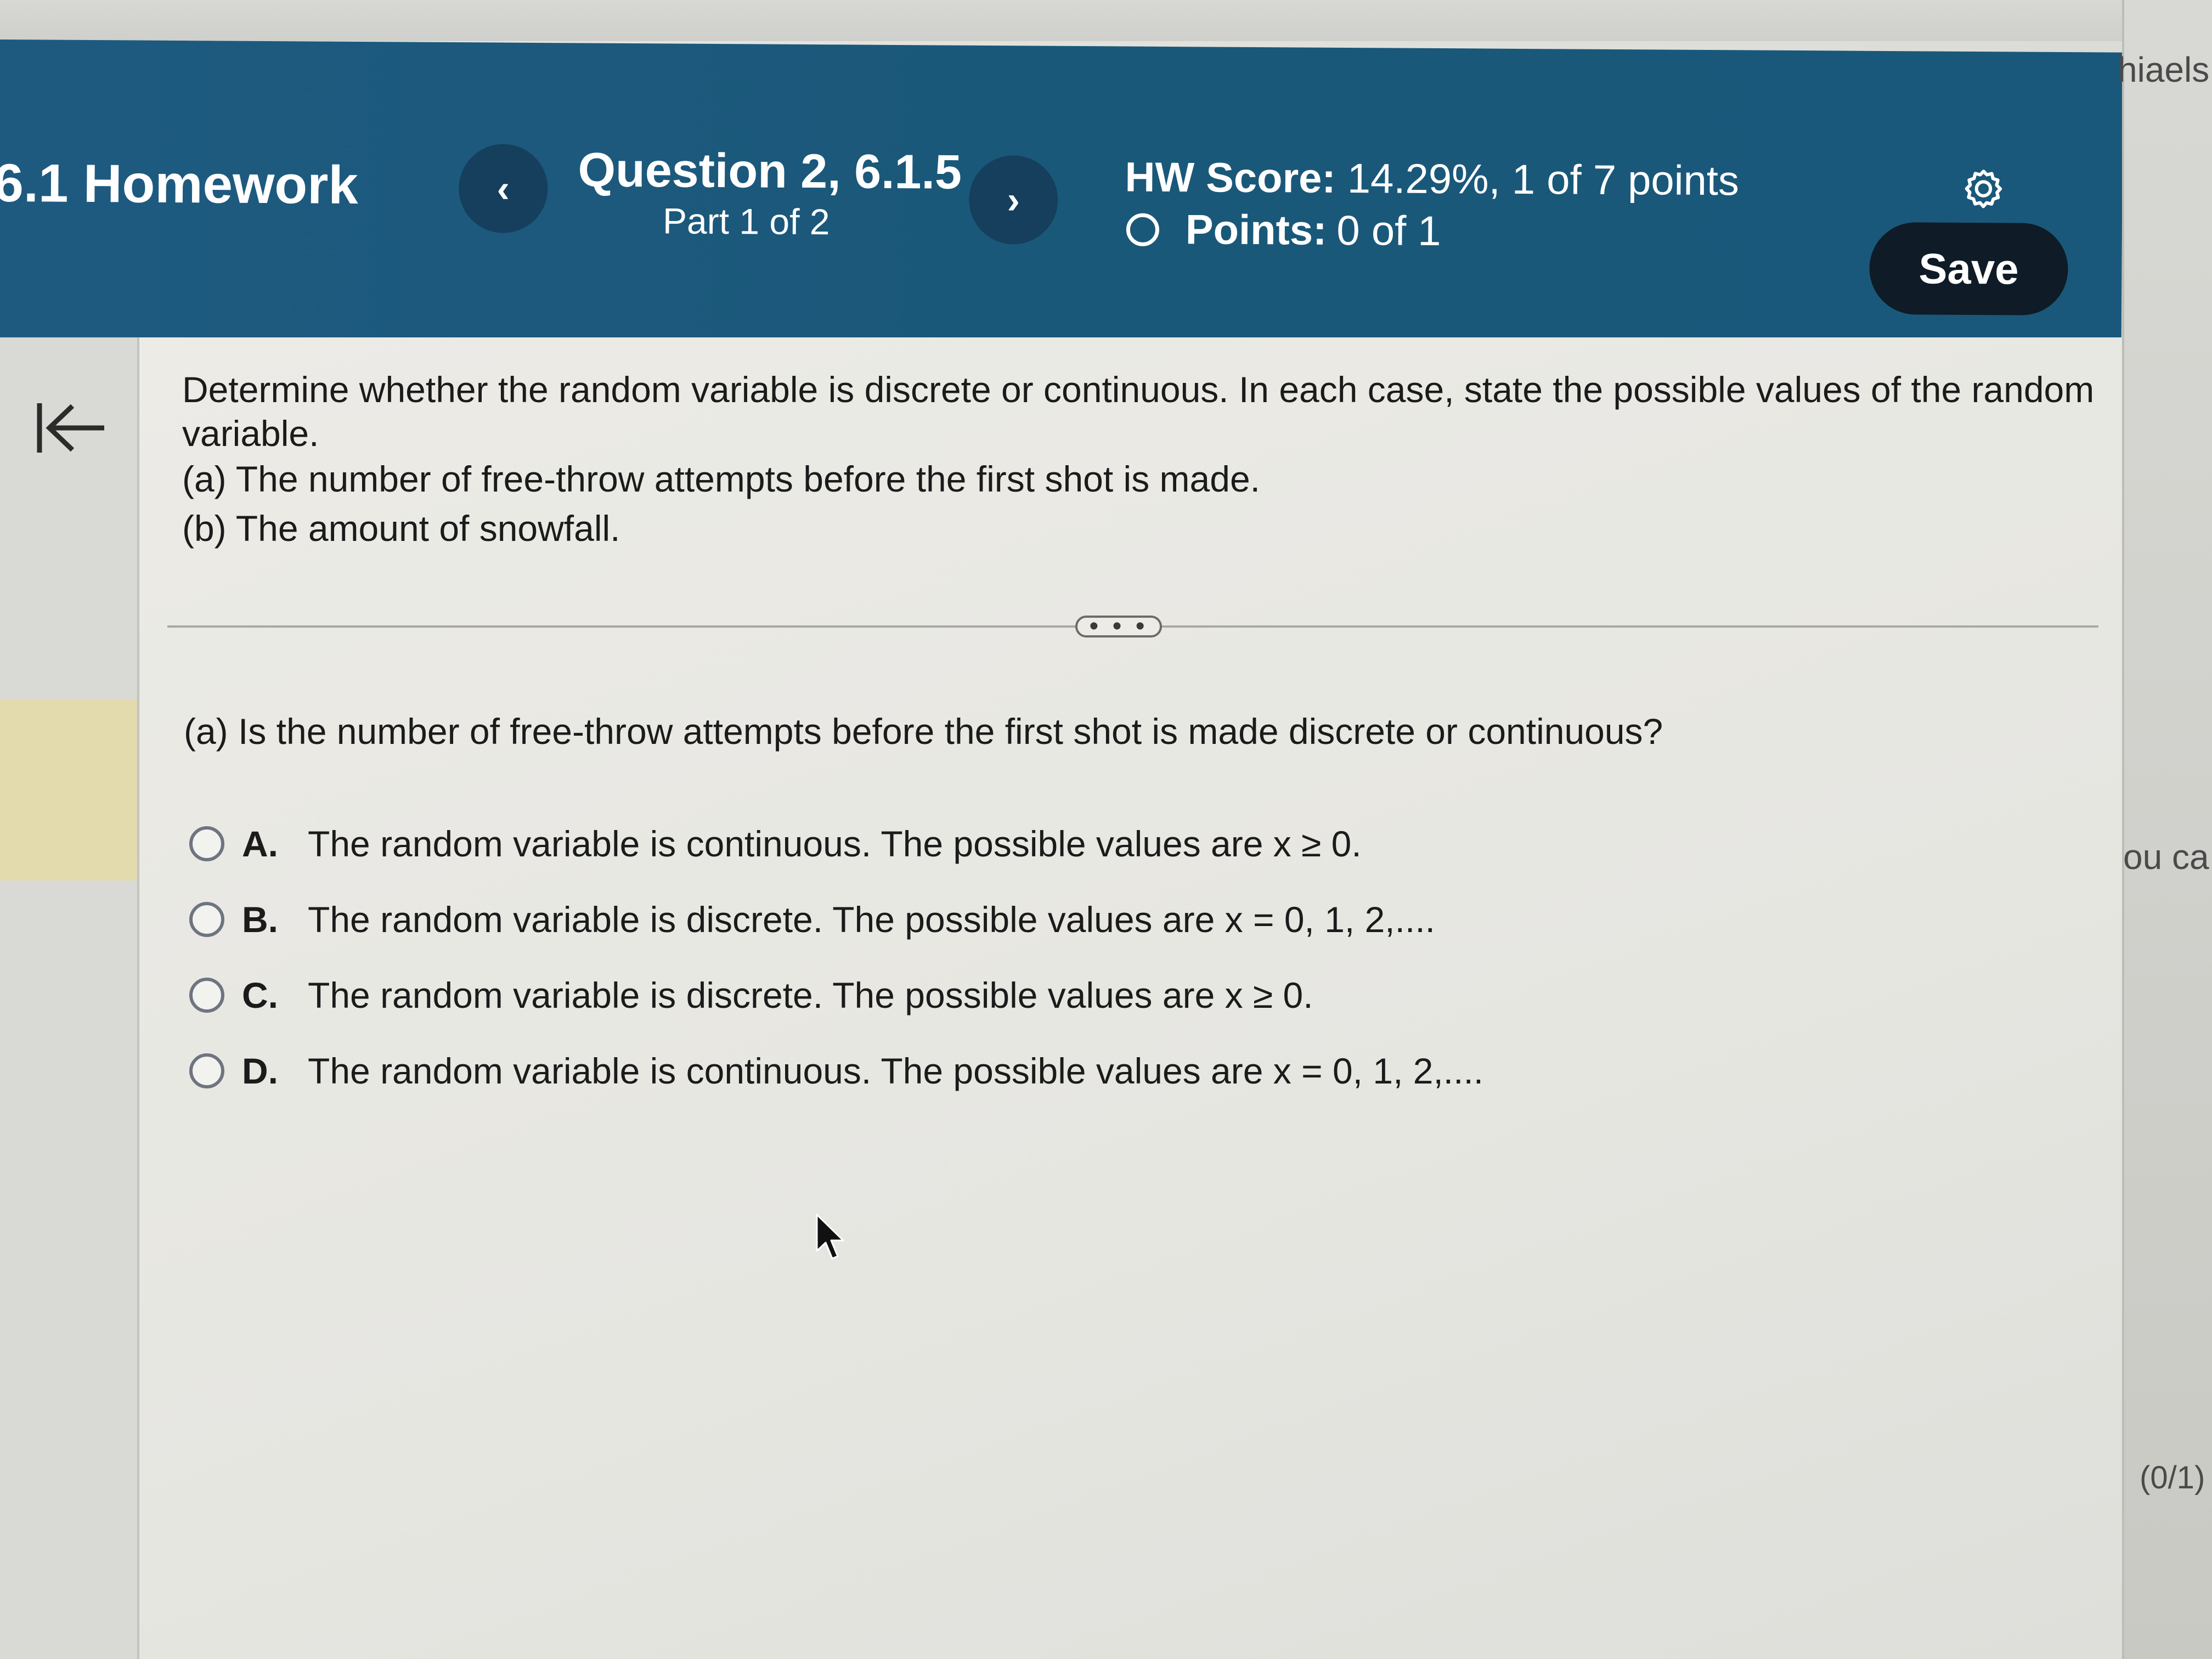  Describe the element at coordinates (401, 528) in the screenshot. I see `question-part-b: (b) The amount of snowfall.` at that location.